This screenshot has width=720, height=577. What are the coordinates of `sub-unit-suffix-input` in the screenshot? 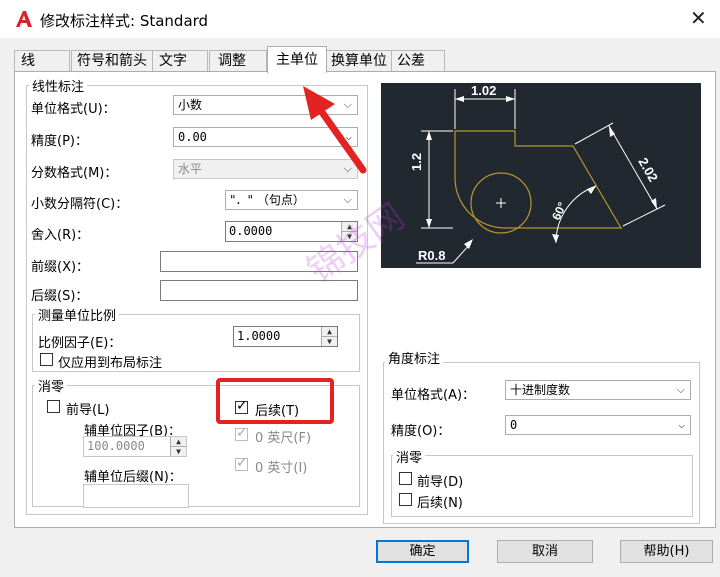 It's located at (136, 496).